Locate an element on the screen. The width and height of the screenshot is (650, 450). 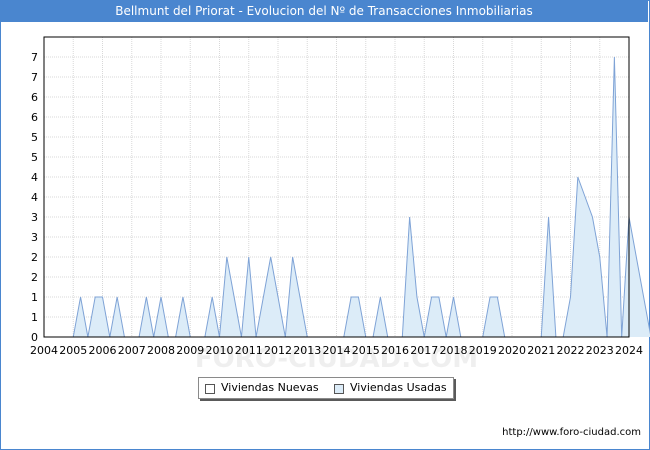
x-tick-label: 2024 is located at coordinates (629, 350).